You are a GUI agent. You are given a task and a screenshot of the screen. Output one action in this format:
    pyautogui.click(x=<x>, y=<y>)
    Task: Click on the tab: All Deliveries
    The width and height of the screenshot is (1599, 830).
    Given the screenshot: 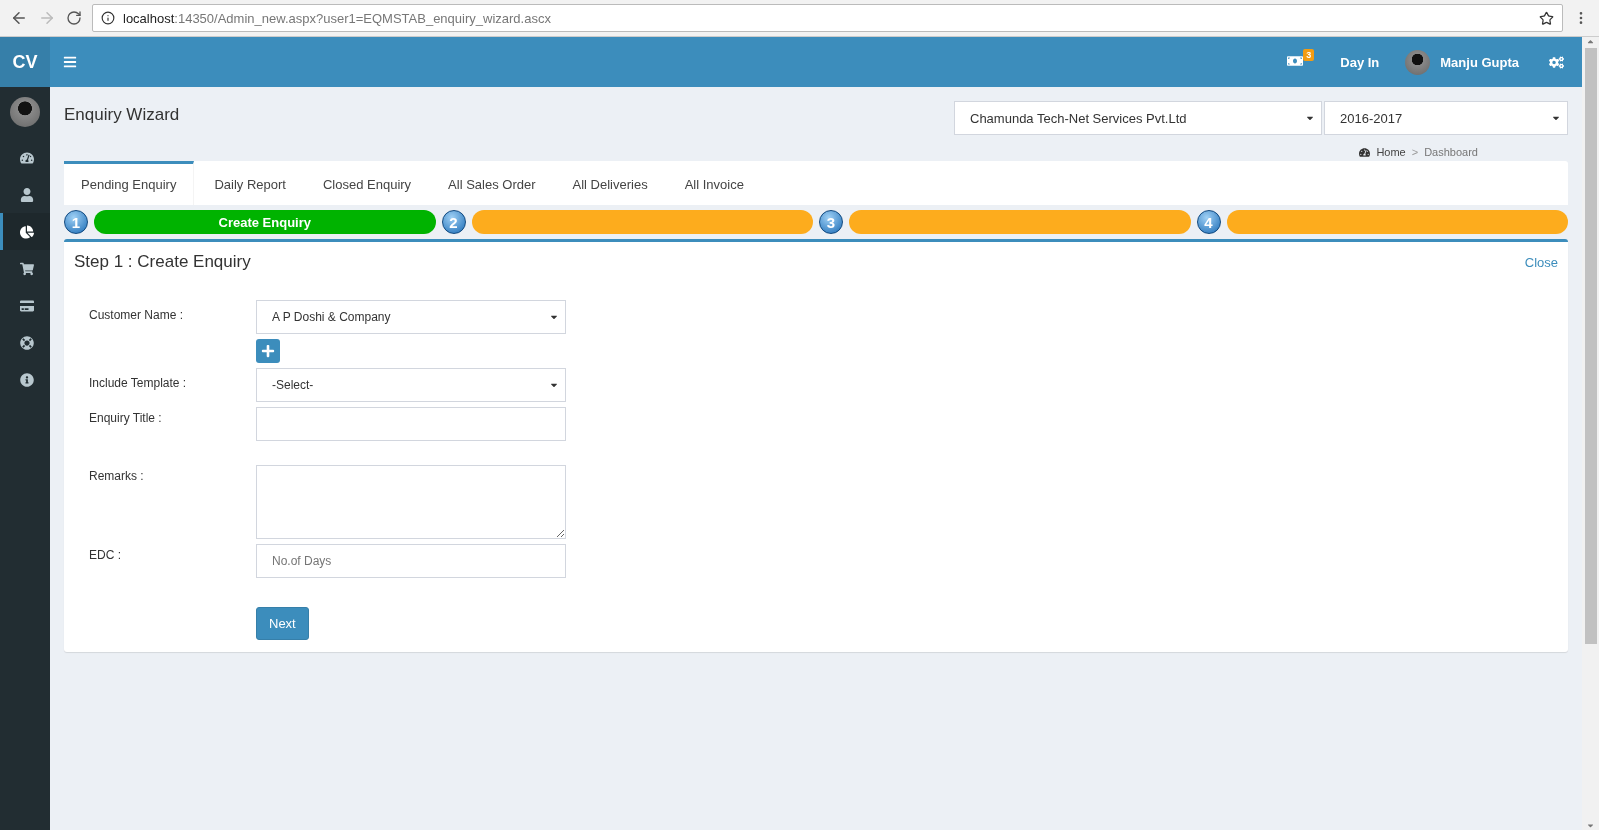 What is the action you would take?
    pyautogui.click(x=610, y=183)
    